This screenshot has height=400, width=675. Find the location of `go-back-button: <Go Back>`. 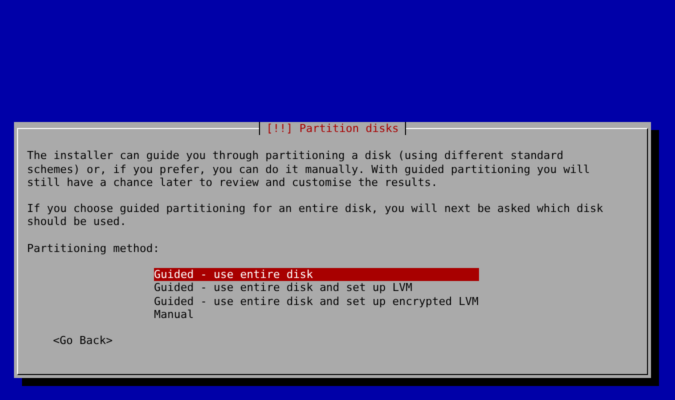

go-back-button: <Go Back> is located at coordinates (83, 341).